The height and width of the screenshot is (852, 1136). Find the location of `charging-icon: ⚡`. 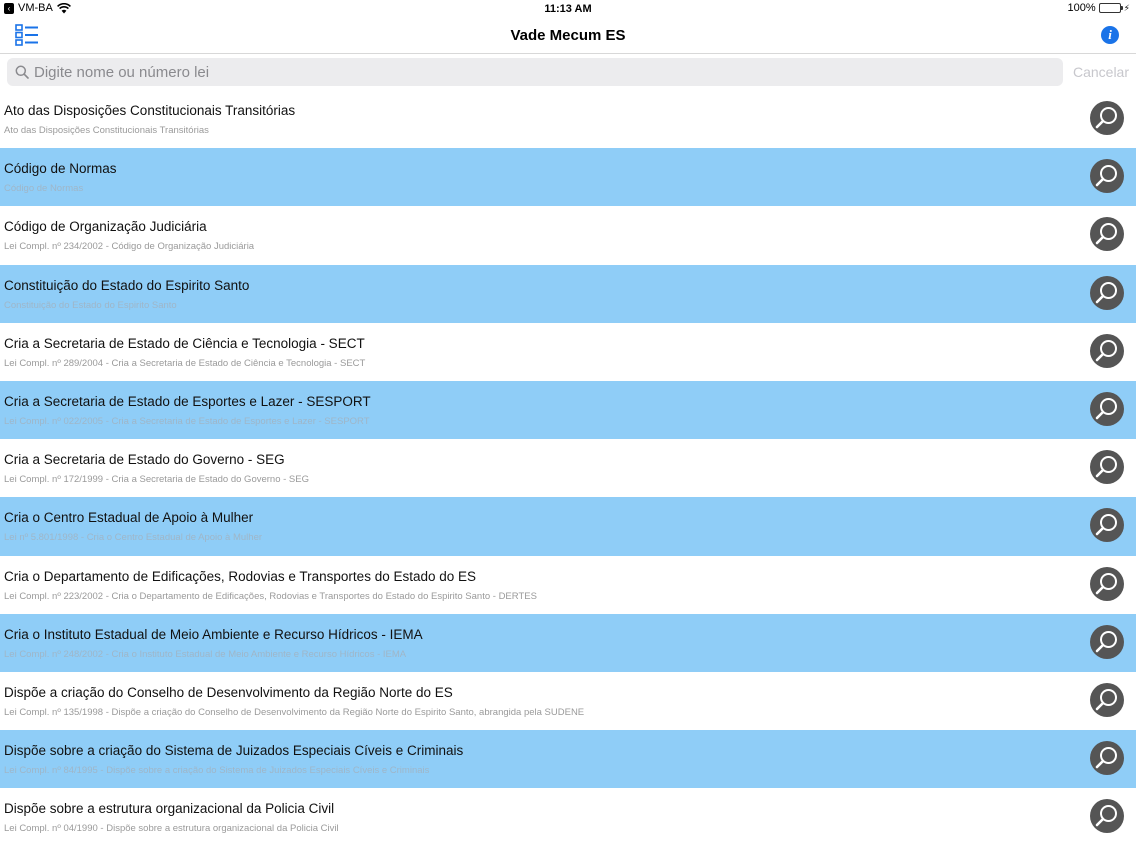

charging-icon: ⚡ is located at coordinates (1126, 7).